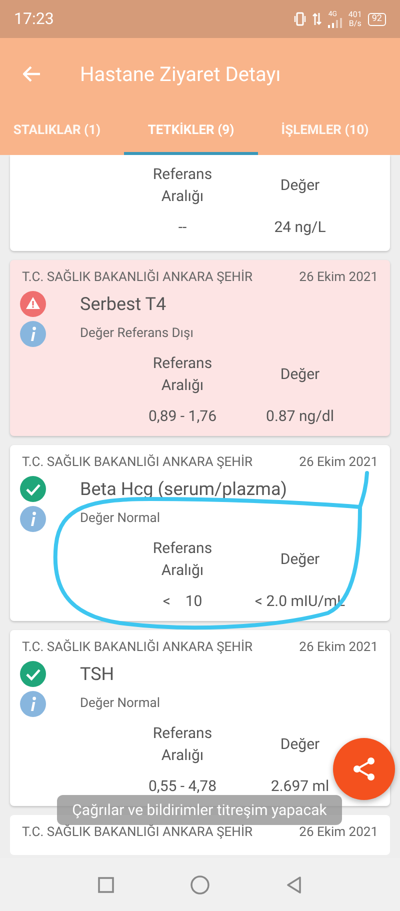 The image size is (400, 911). I want to click on result-status: Değer Referans Dışı, so click(137, 334).